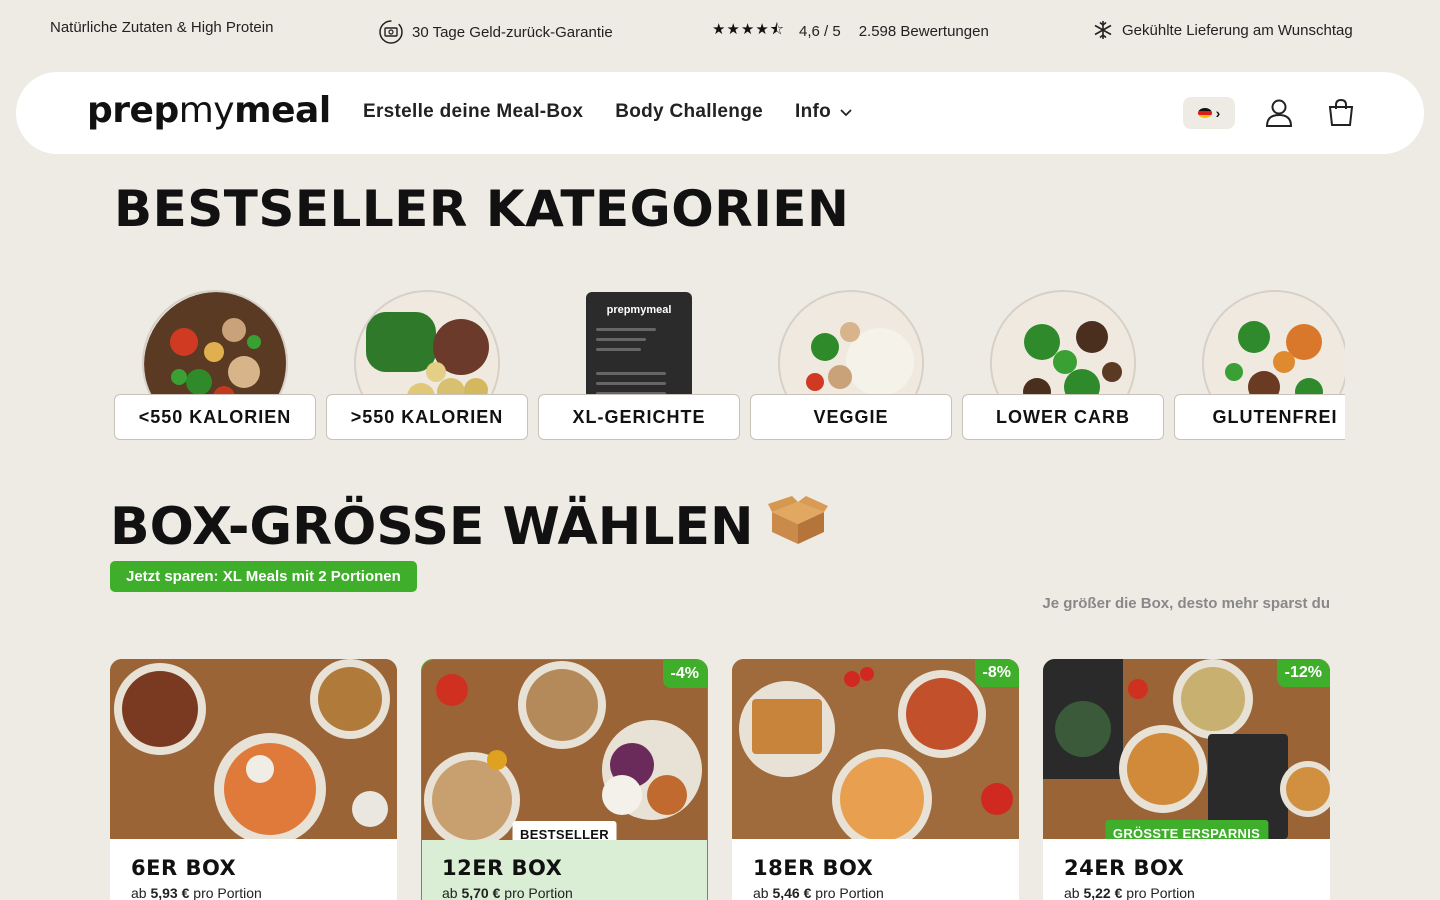 The width and height of the screenshot is (1440, 900). Describe the element at coordinates (1186, 603) in the screenshot. I see `savings-hint: Je größer die Box, desto mehr sparst du` at that location.